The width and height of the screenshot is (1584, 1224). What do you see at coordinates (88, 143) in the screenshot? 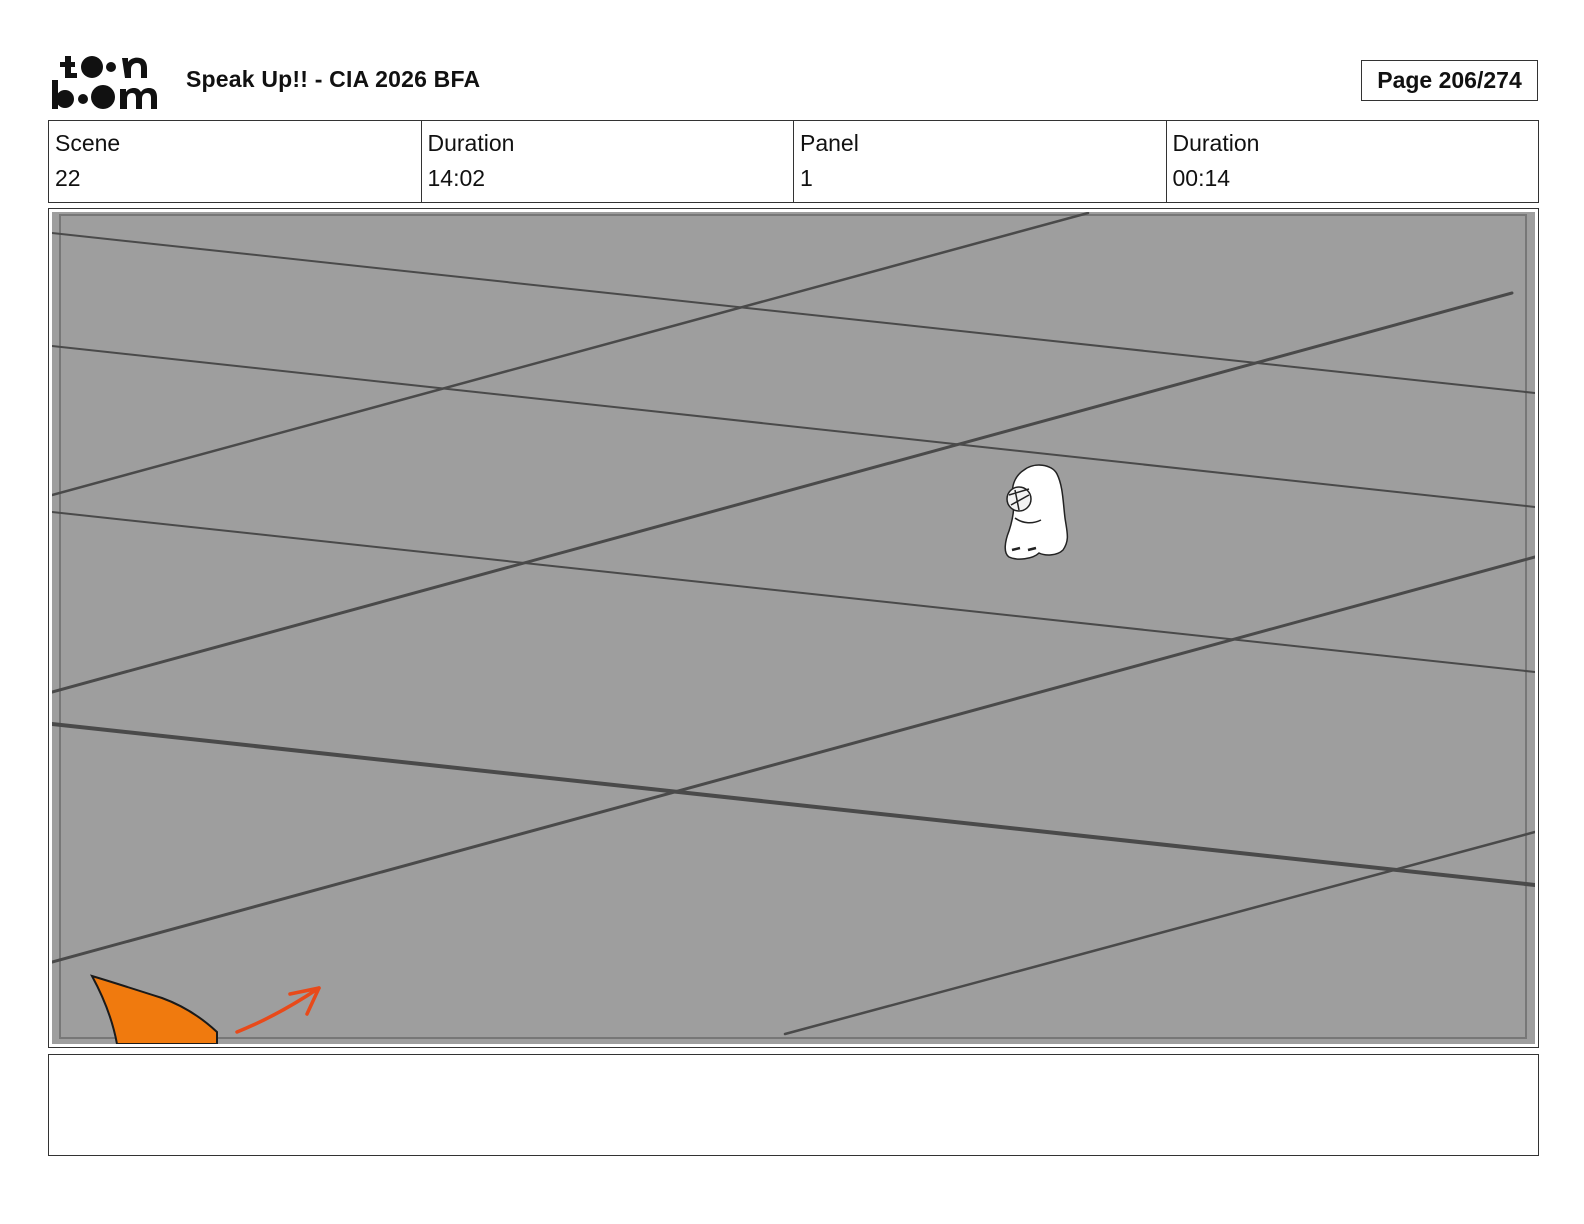
I see `scene-label: Scene` at bounding box center [88, 143].